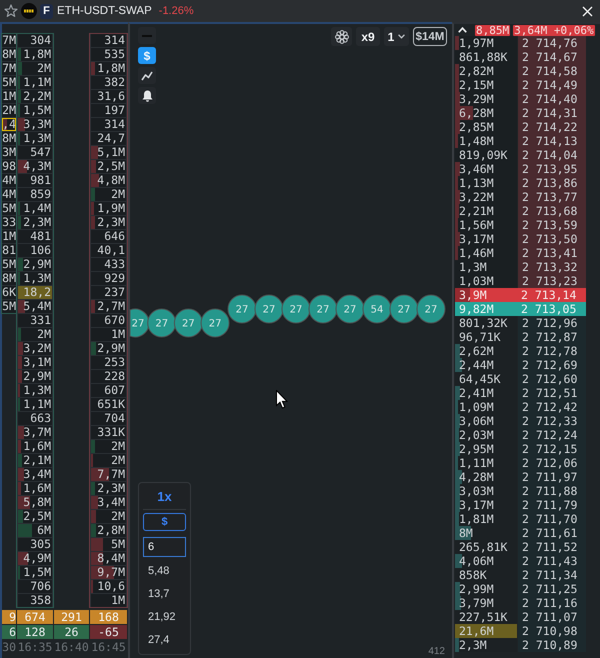  What do you see at coordinates (552, 407) in the screenshot?
I see `bid-price-cell: 2 712,42` at bounding box center [552, 407].